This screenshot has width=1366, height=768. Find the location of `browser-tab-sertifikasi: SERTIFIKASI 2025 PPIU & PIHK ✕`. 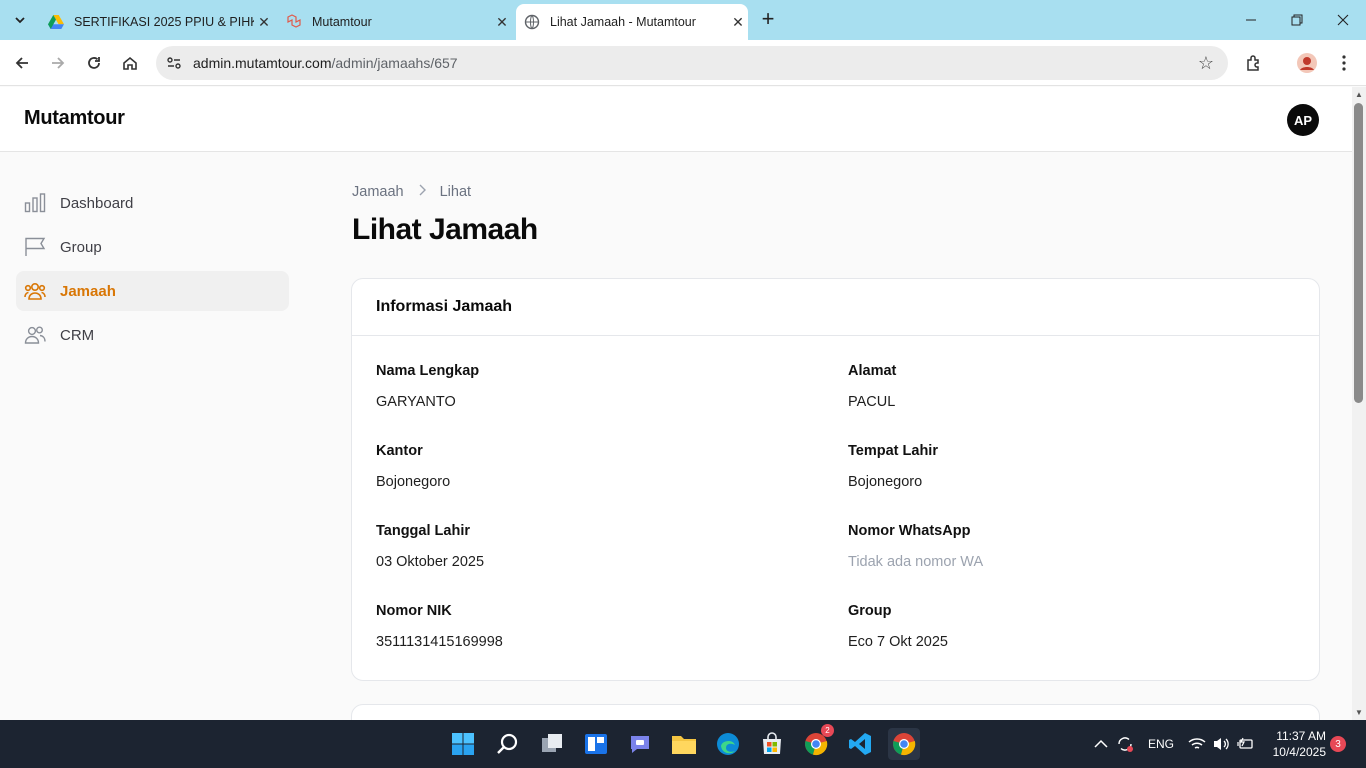

browser-tab-sertifikasi: SERTIFIKASI 2025 PPIU & PIHK ✕ is located at coordinates (157, 22).